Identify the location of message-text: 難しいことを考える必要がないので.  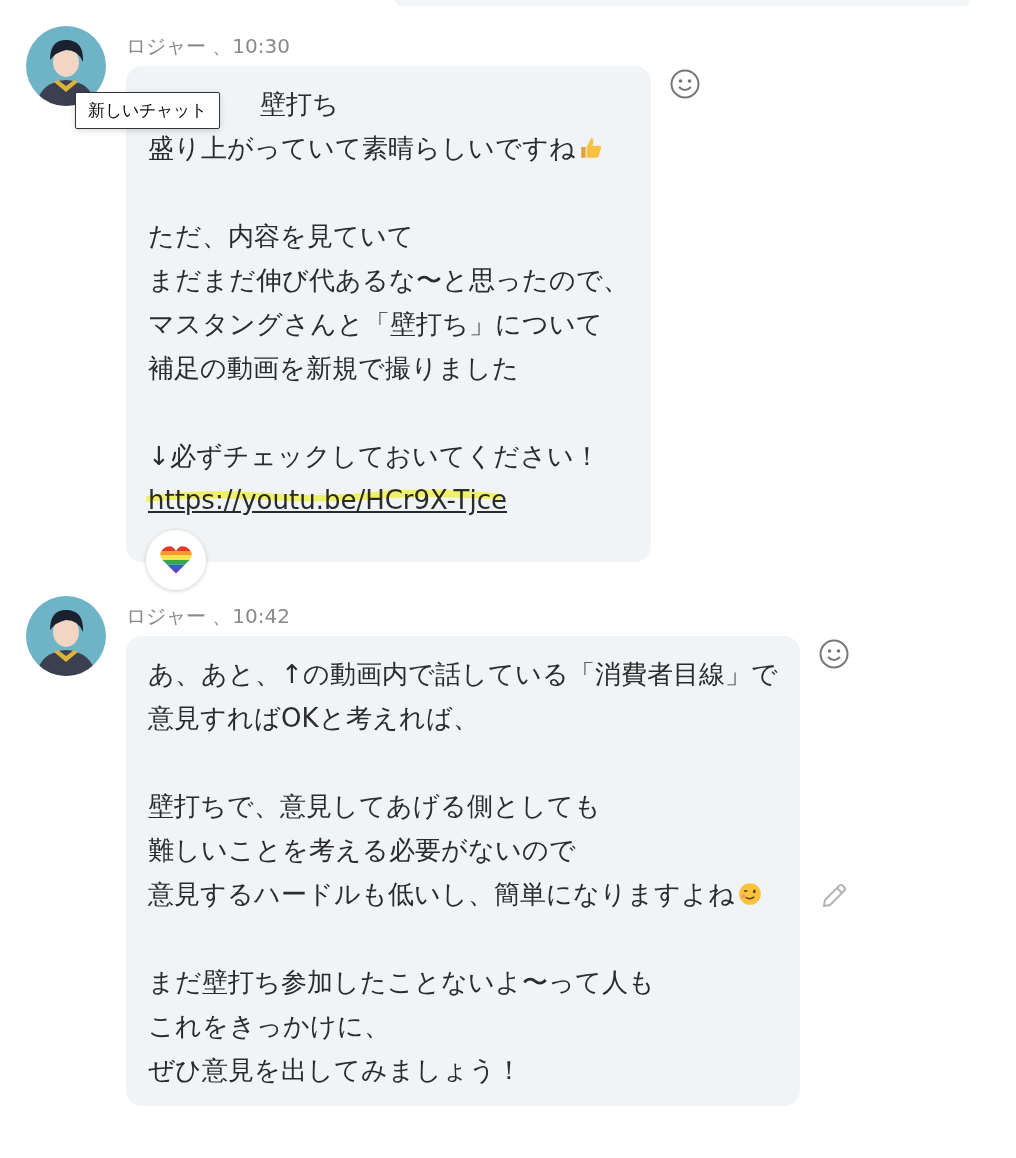
(362, 850).